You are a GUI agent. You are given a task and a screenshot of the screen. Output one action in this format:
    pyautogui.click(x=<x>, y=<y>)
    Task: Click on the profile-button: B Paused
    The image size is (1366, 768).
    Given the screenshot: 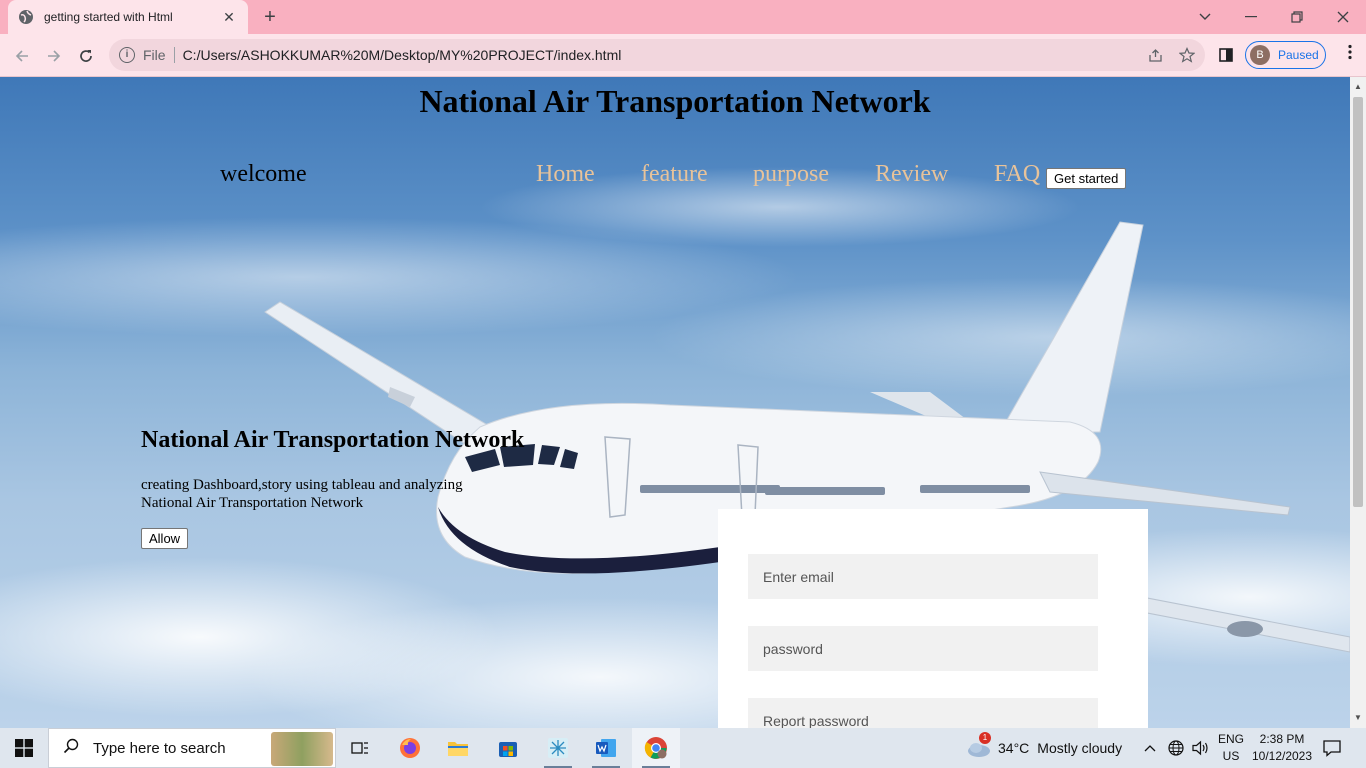 What is the action you would take?
    pyautogui.click(x=1285, y=55)
    